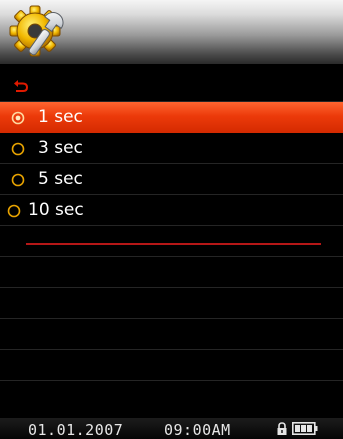 The image size is (343, 439). I want to click on option-label: 5 sec, so click(60, 179).